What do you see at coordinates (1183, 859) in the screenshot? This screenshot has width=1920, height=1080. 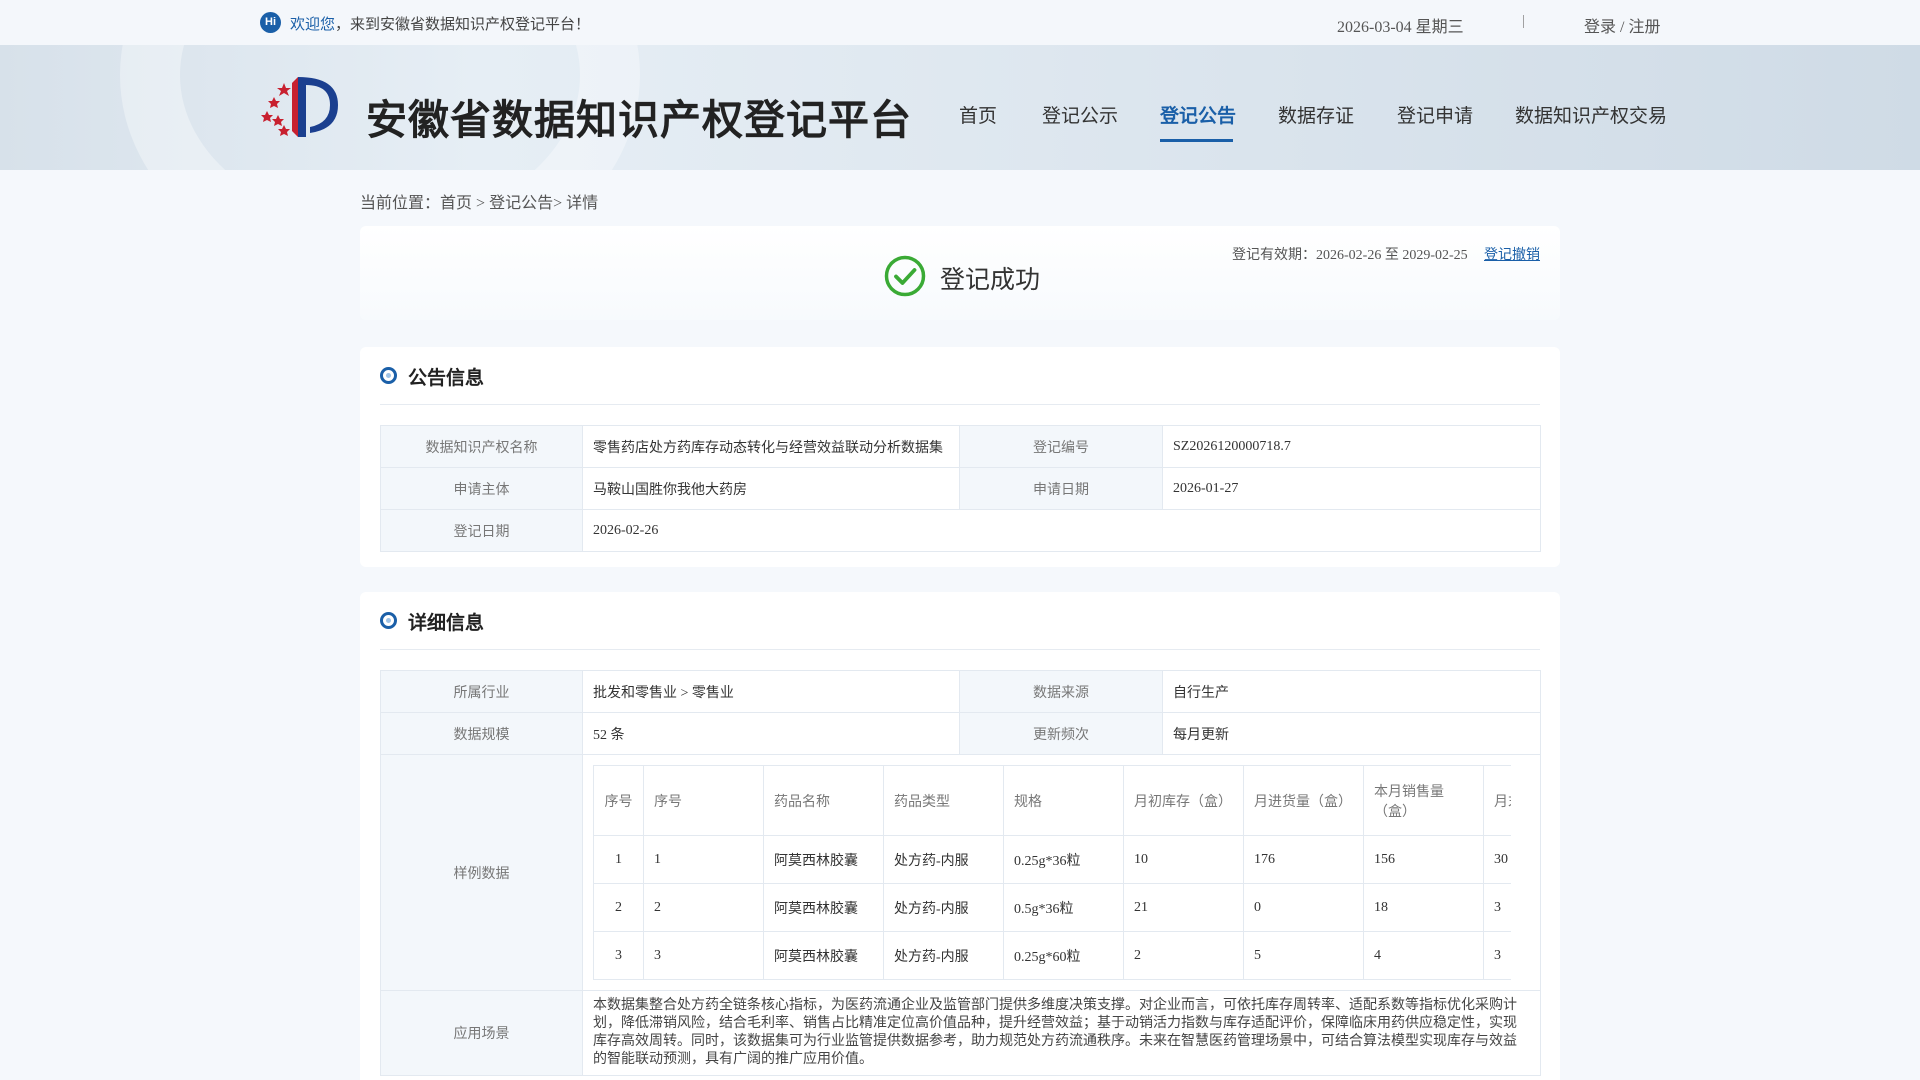 I see `sample-cell: 10` at bounding box center [1183, 859].